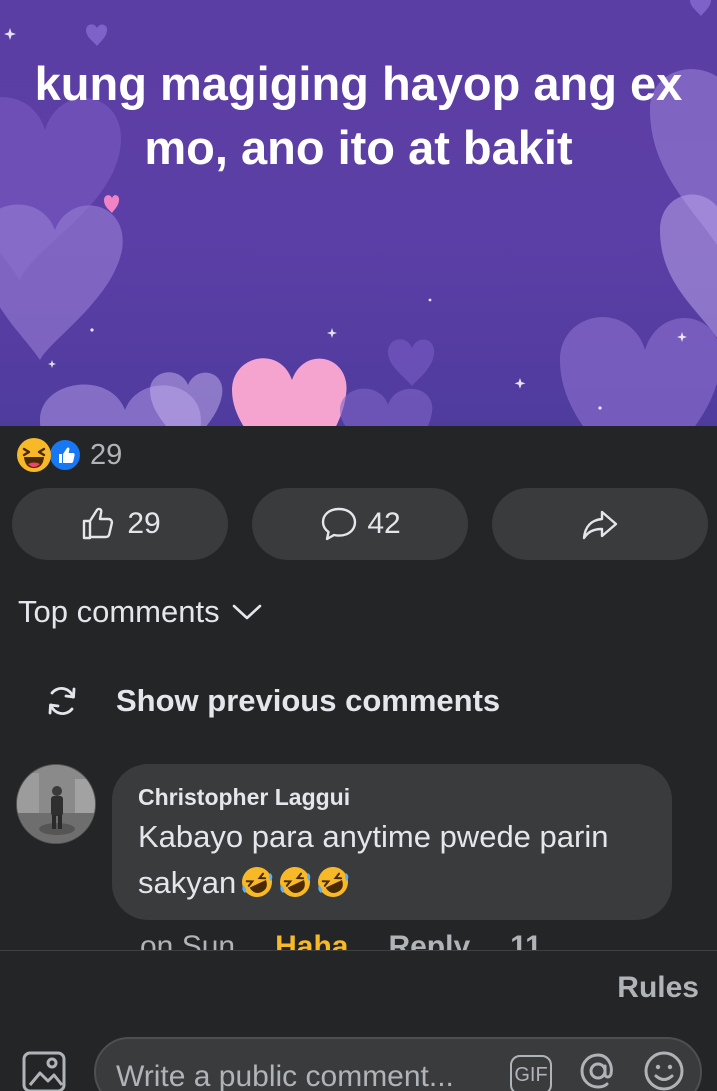  I want to click on like-count: 29, so click(144, 523).